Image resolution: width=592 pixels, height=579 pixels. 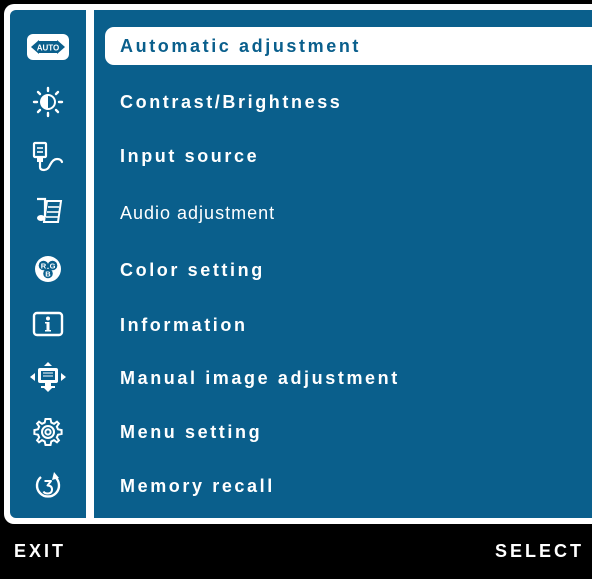 What do you see at coordinates (348, 325) in the screenshot?
I see `menu-item-information: Information` at bounding box center [348, 325].